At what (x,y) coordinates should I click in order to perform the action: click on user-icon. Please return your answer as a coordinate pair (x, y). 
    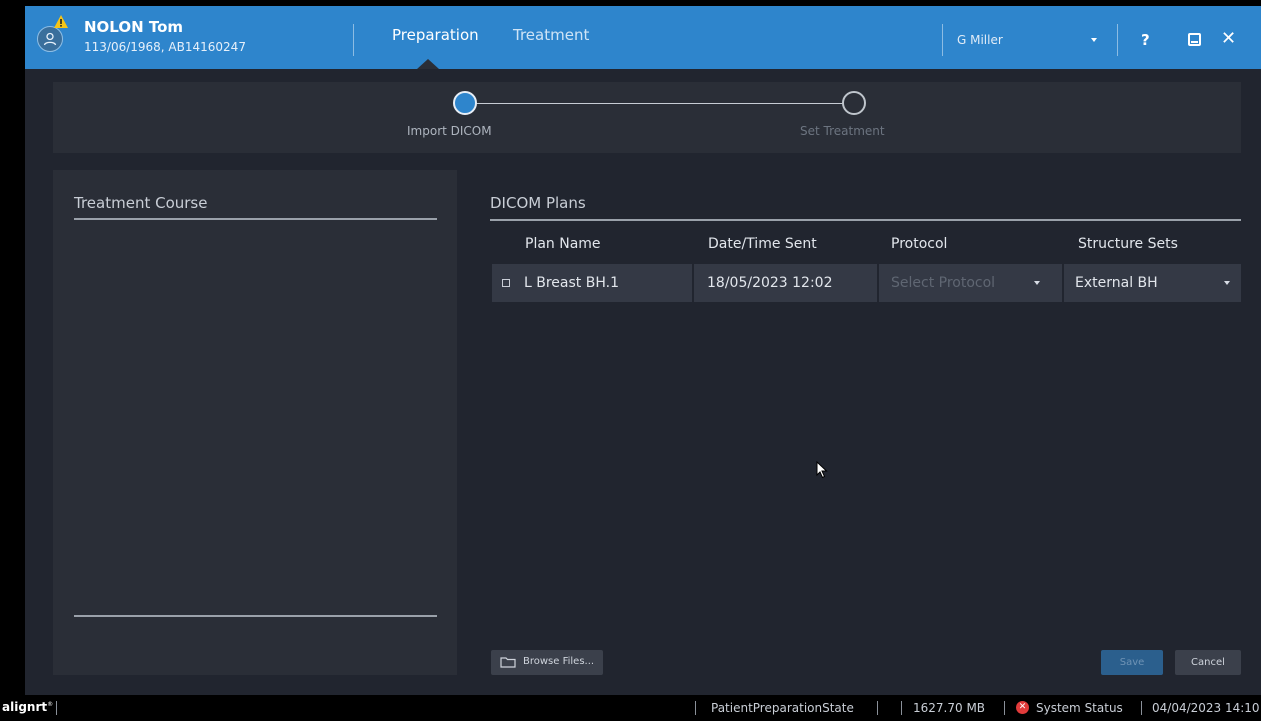
    Looking at the image, I should click on (50, 39).